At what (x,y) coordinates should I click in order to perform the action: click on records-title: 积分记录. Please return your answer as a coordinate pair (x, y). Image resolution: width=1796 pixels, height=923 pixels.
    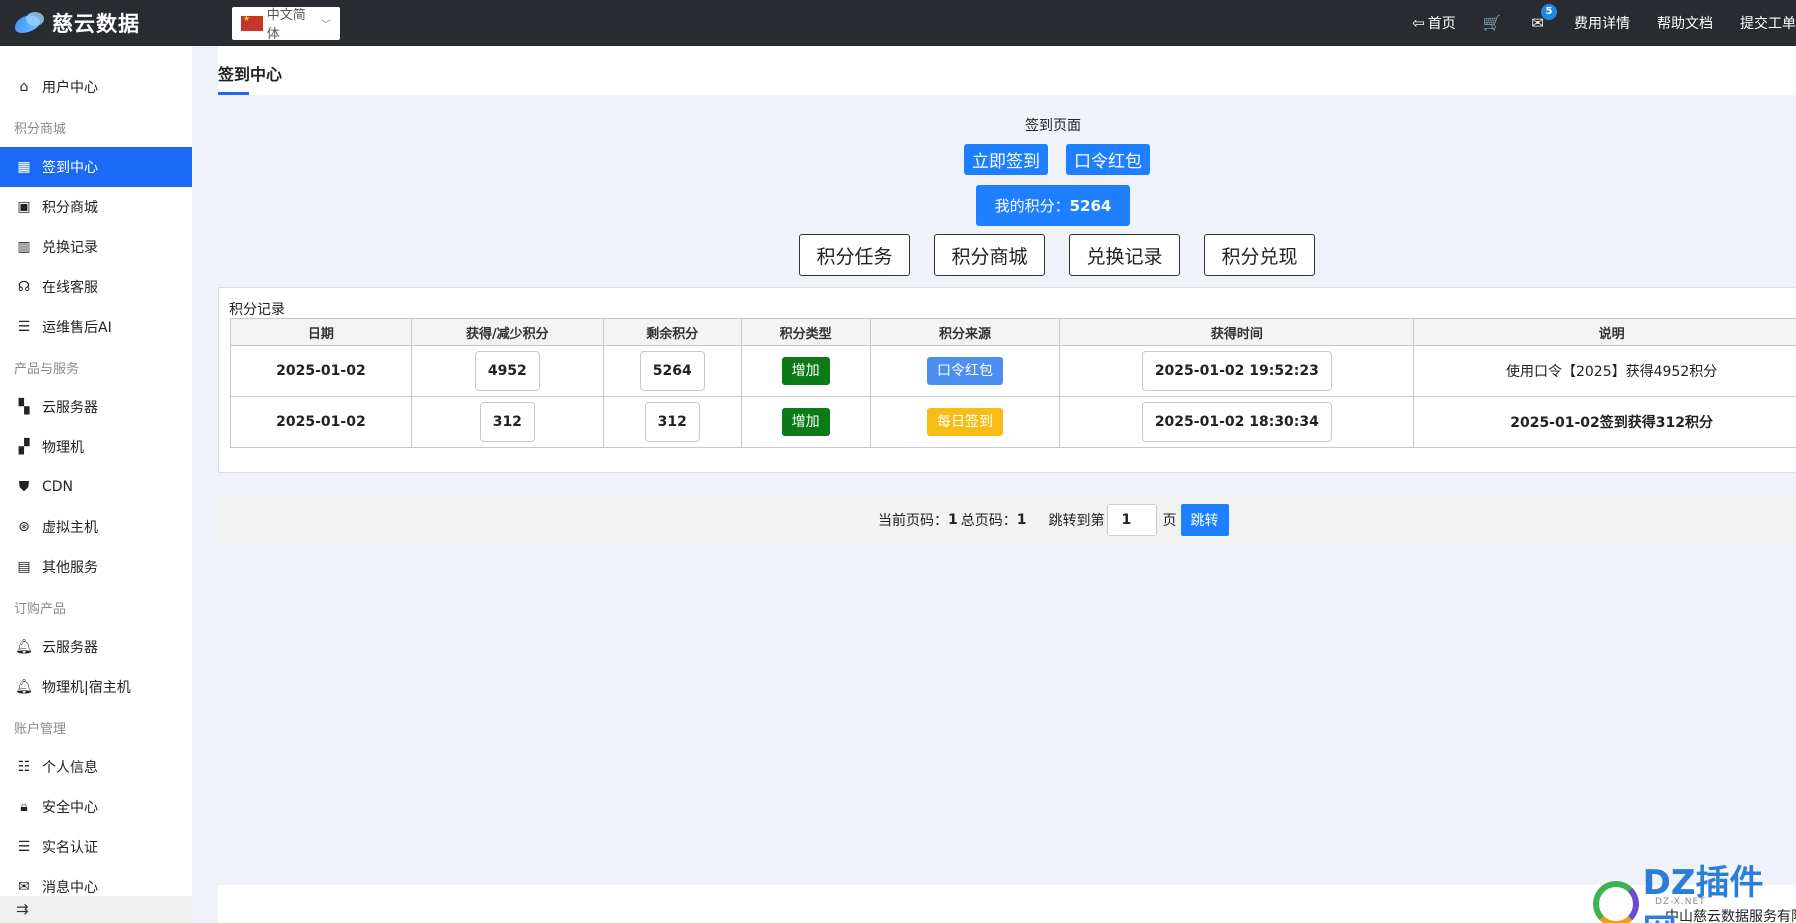
    Looking at the image, I should click on (257, 310).